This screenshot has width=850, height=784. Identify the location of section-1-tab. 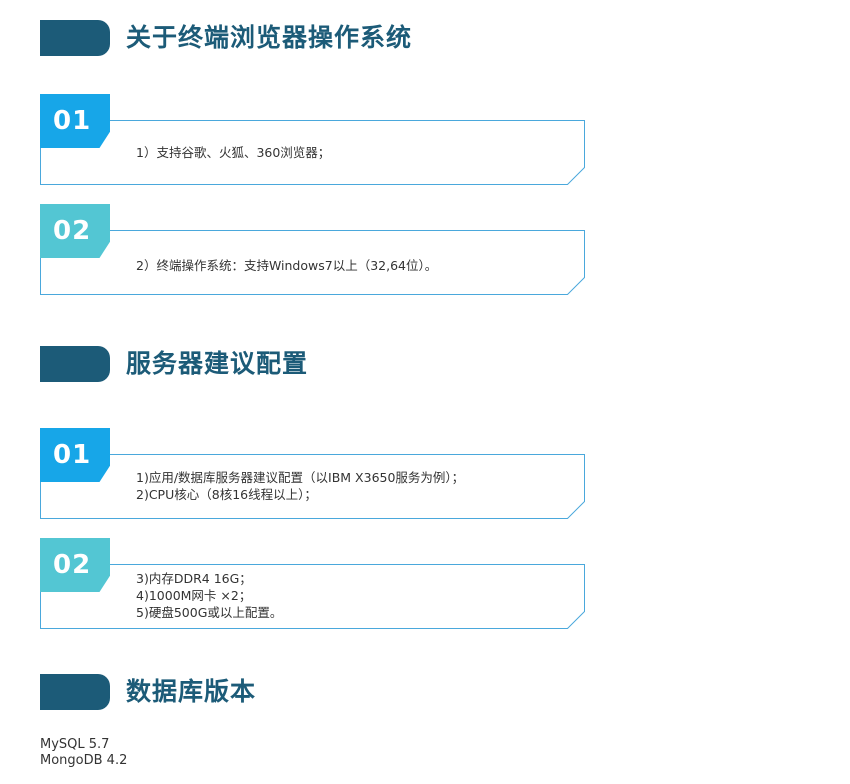
(75, 38).